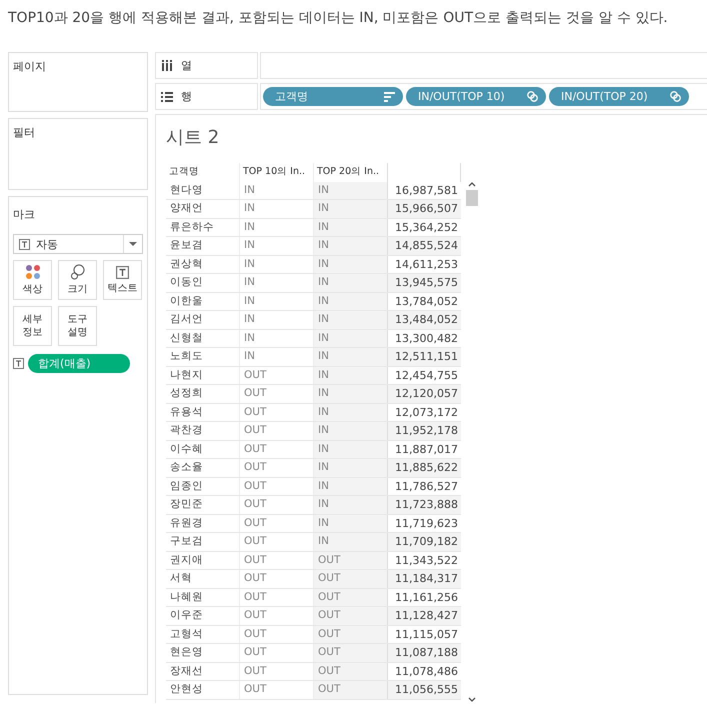 Image resolution: width=707 pixels, height=720 pixels. I want to click on table-cell: 12,454,755, so click(424, 375).